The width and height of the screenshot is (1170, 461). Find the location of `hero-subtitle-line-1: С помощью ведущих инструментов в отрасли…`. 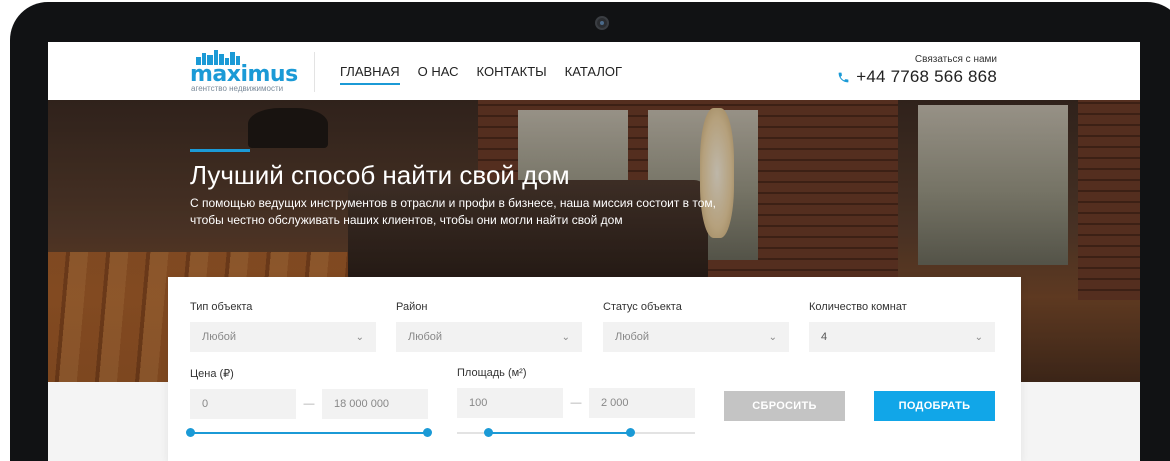

hero-subtitle-line-1: С помощью ведущих инструментов в отрасли… is located at coordinates (453, 203).